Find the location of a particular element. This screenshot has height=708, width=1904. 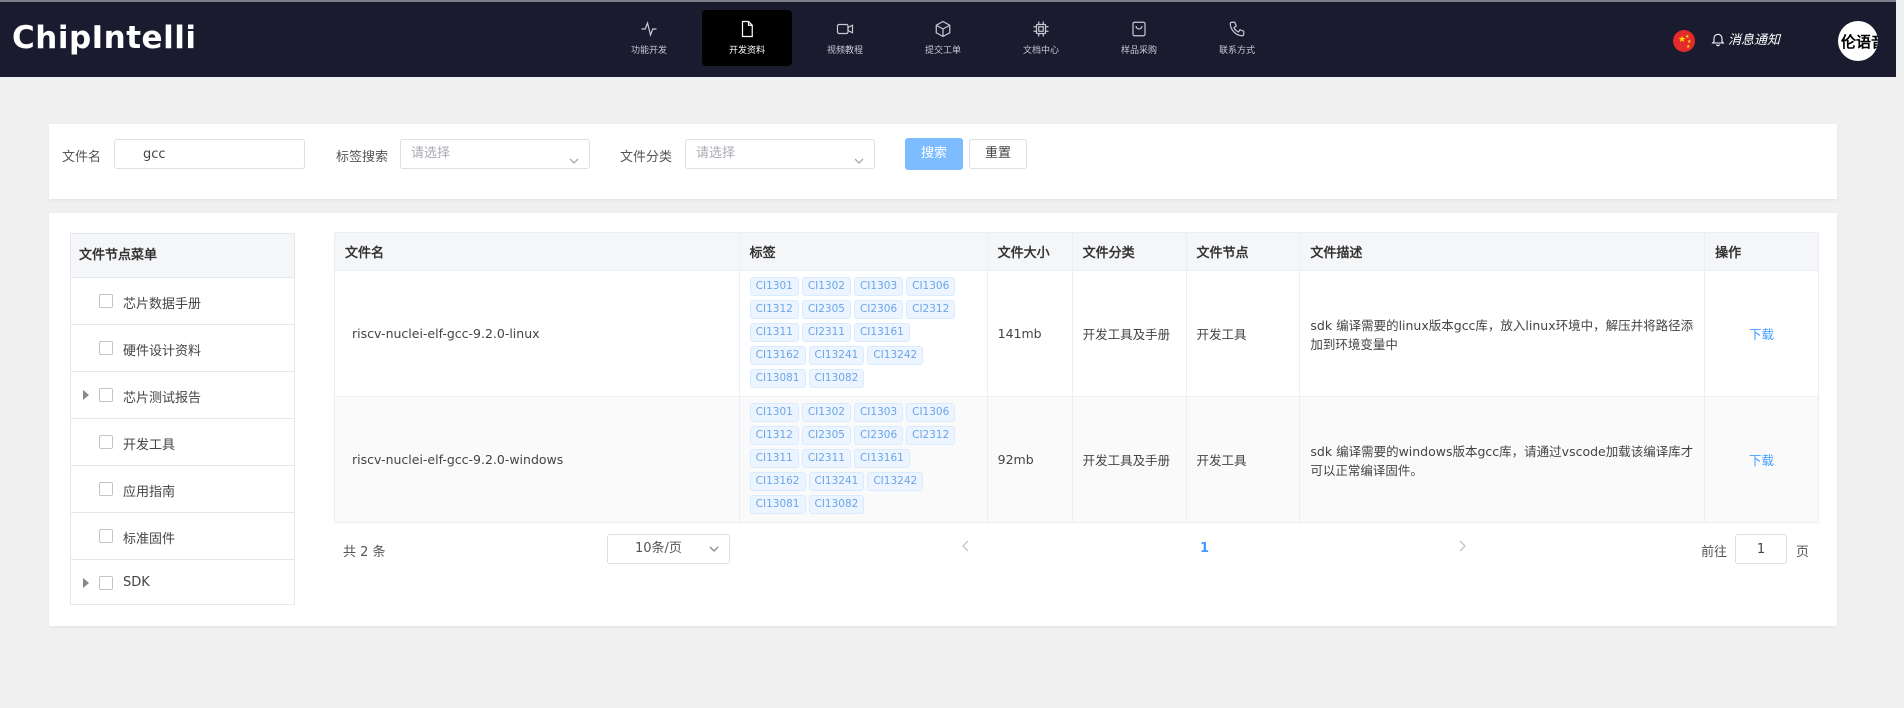

file-name-label: 文件名 is located at coordinates (82, 157).